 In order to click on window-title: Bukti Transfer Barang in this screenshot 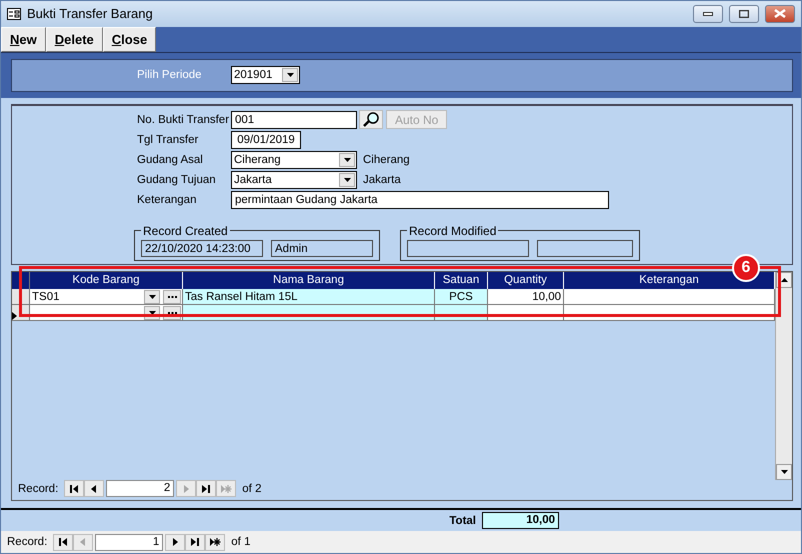, I will do `click(90, 14)`.